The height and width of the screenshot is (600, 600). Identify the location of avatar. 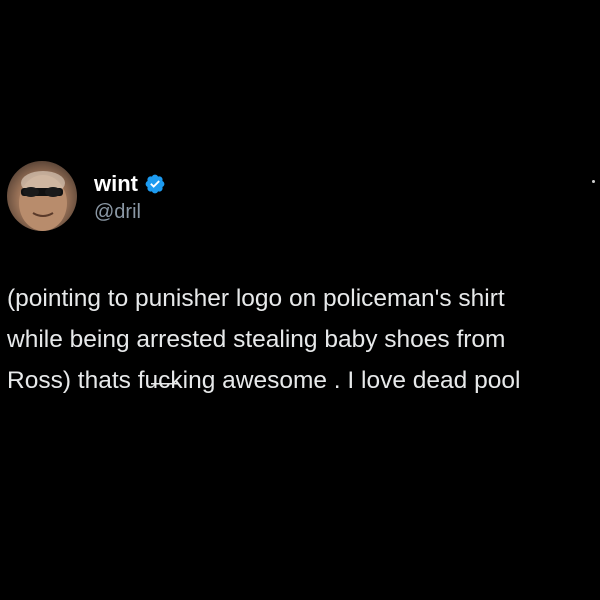
(42, 196).